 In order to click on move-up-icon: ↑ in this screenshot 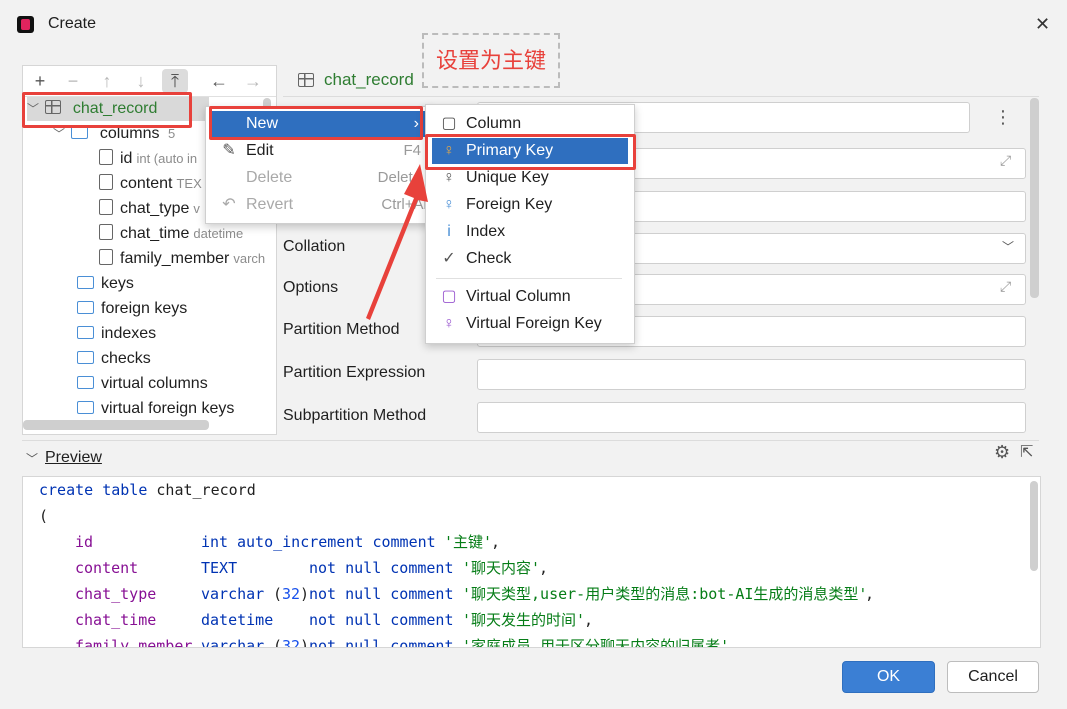, I will do `click(107, 81)`.